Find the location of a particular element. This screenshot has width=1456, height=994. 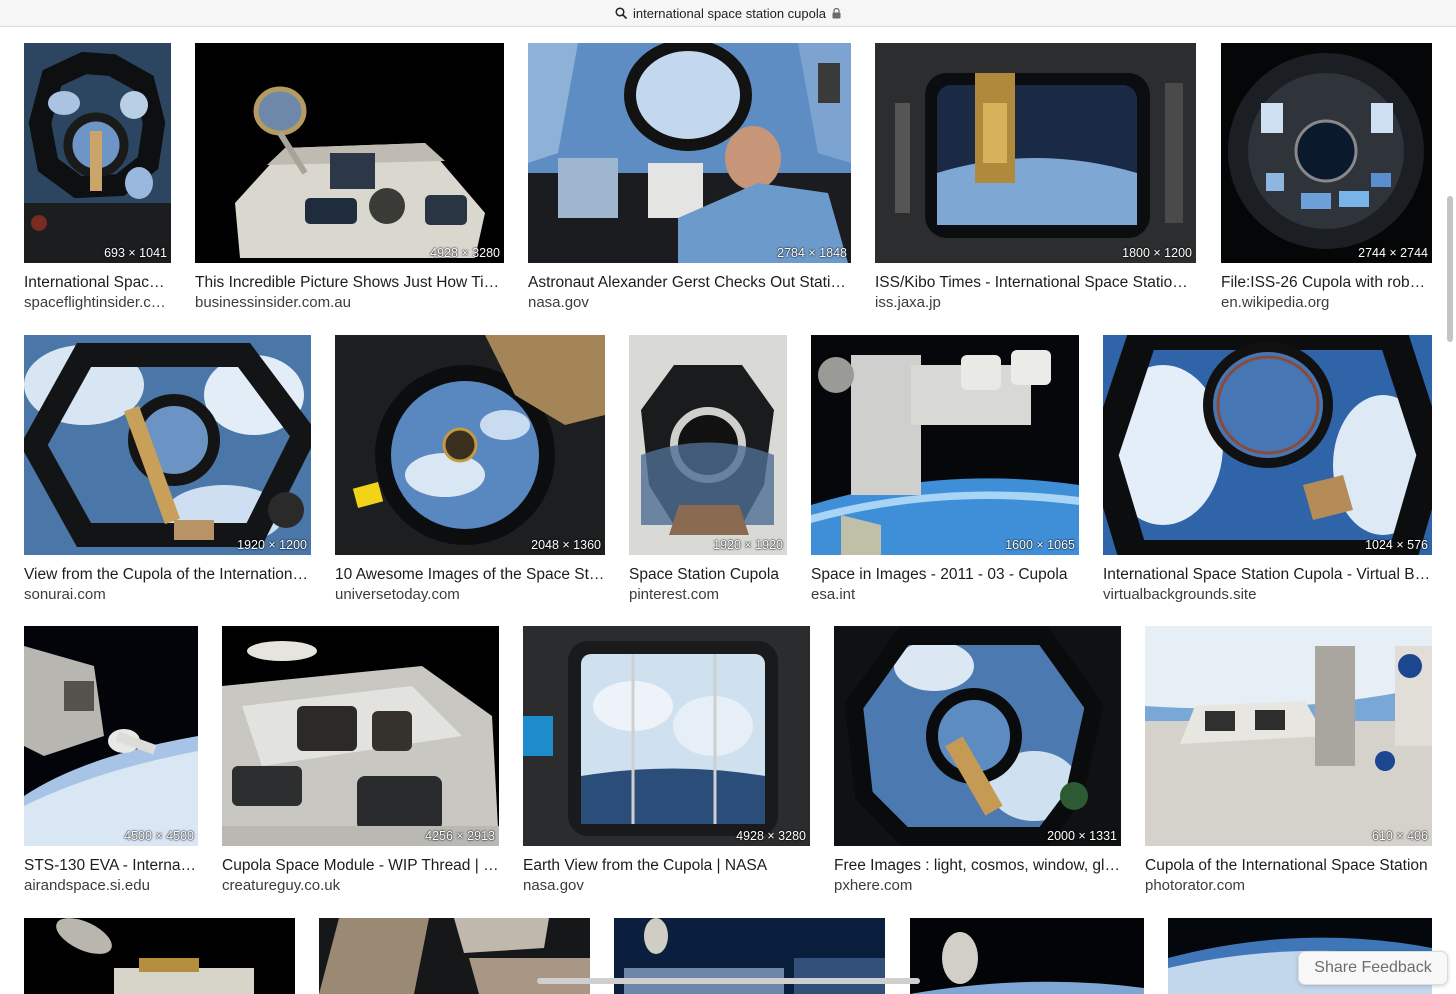

result-thumbnail: 610 × 406 is located at coordinates (1288, 736).